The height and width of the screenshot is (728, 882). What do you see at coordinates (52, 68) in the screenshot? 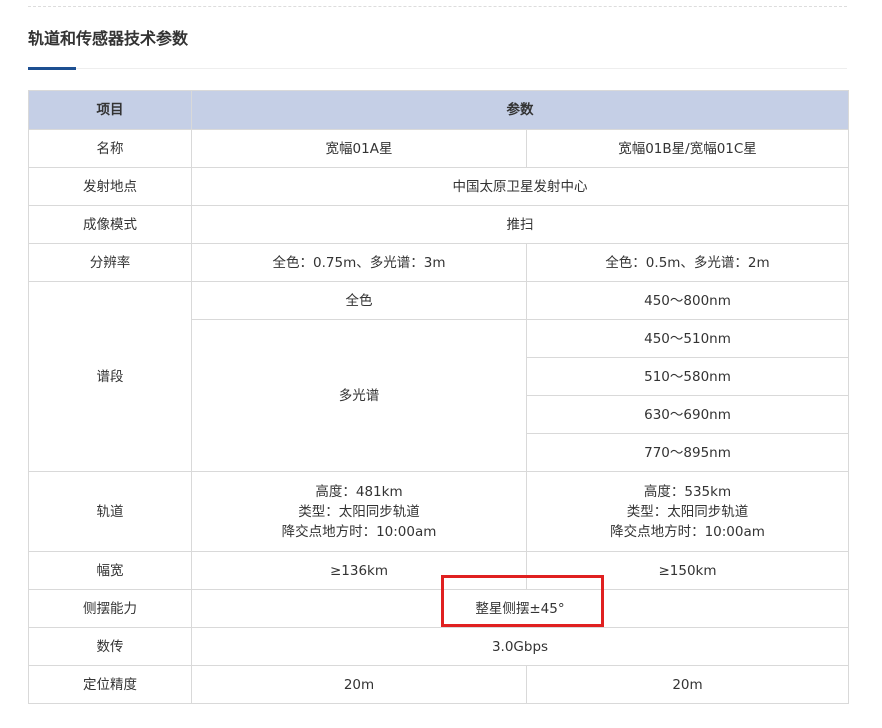
I see `title-accent-underline` at bounding box center [52, 68].